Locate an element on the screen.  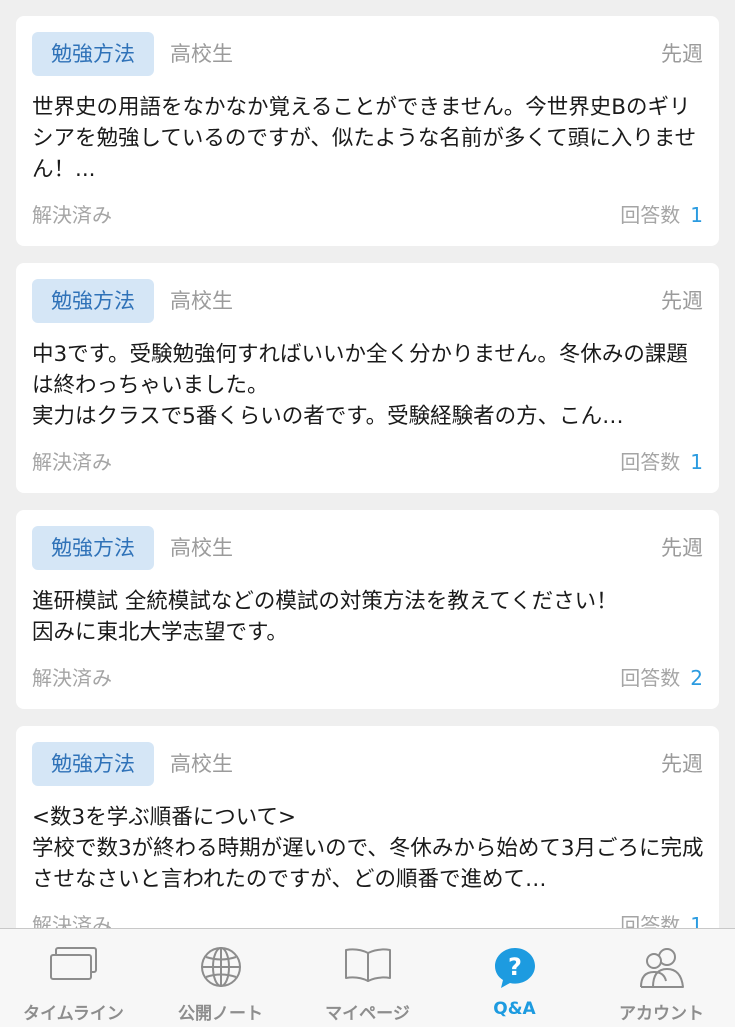
tab-label: Q&A is located at coordinates (514, 1009).